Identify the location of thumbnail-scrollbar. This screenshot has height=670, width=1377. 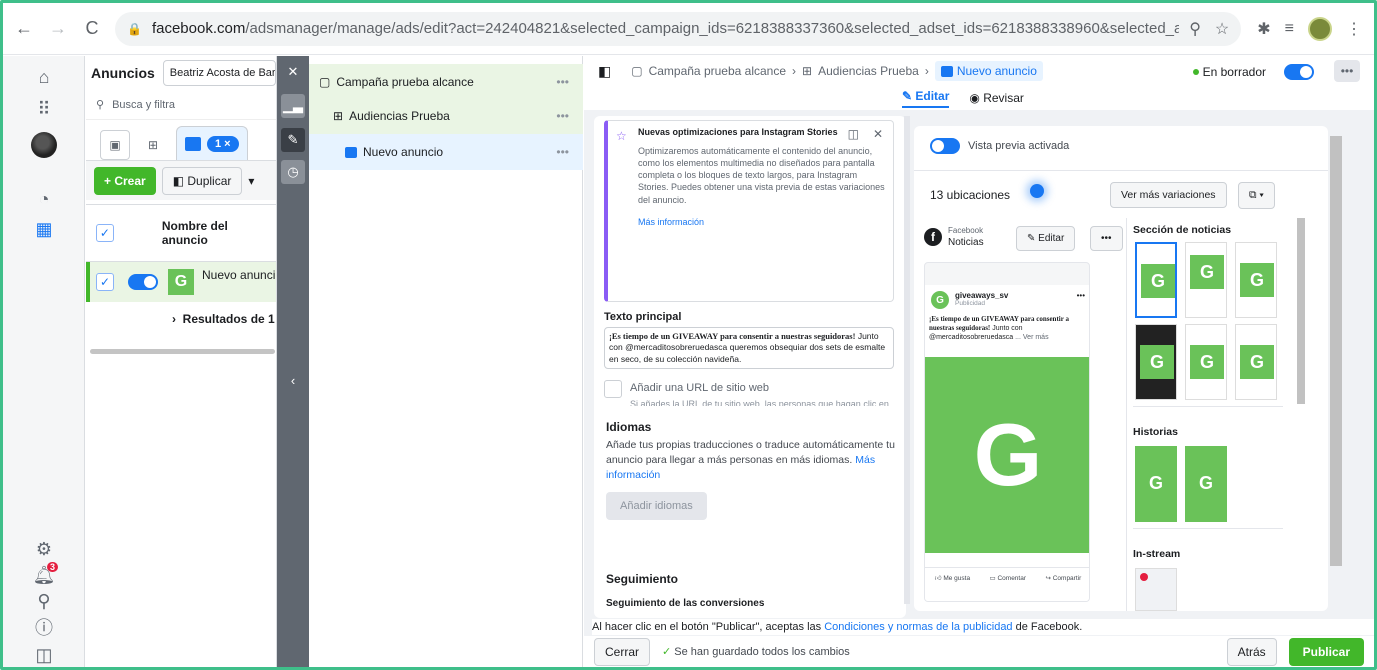
(1301, 311).